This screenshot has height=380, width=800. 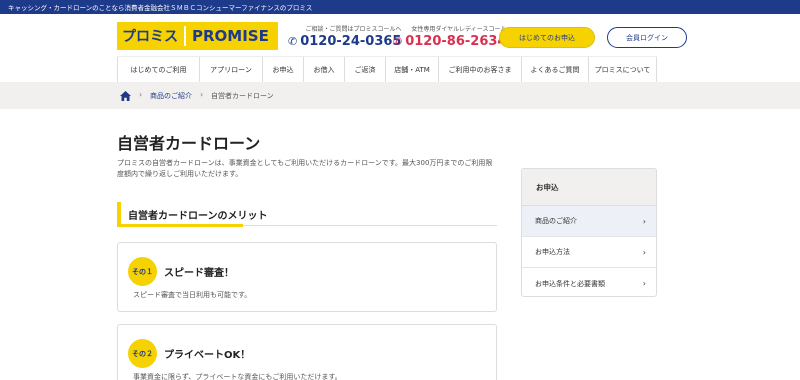 I want to click on breadcrumb-current: 自営者カードローン, so click(x=242, y=96).